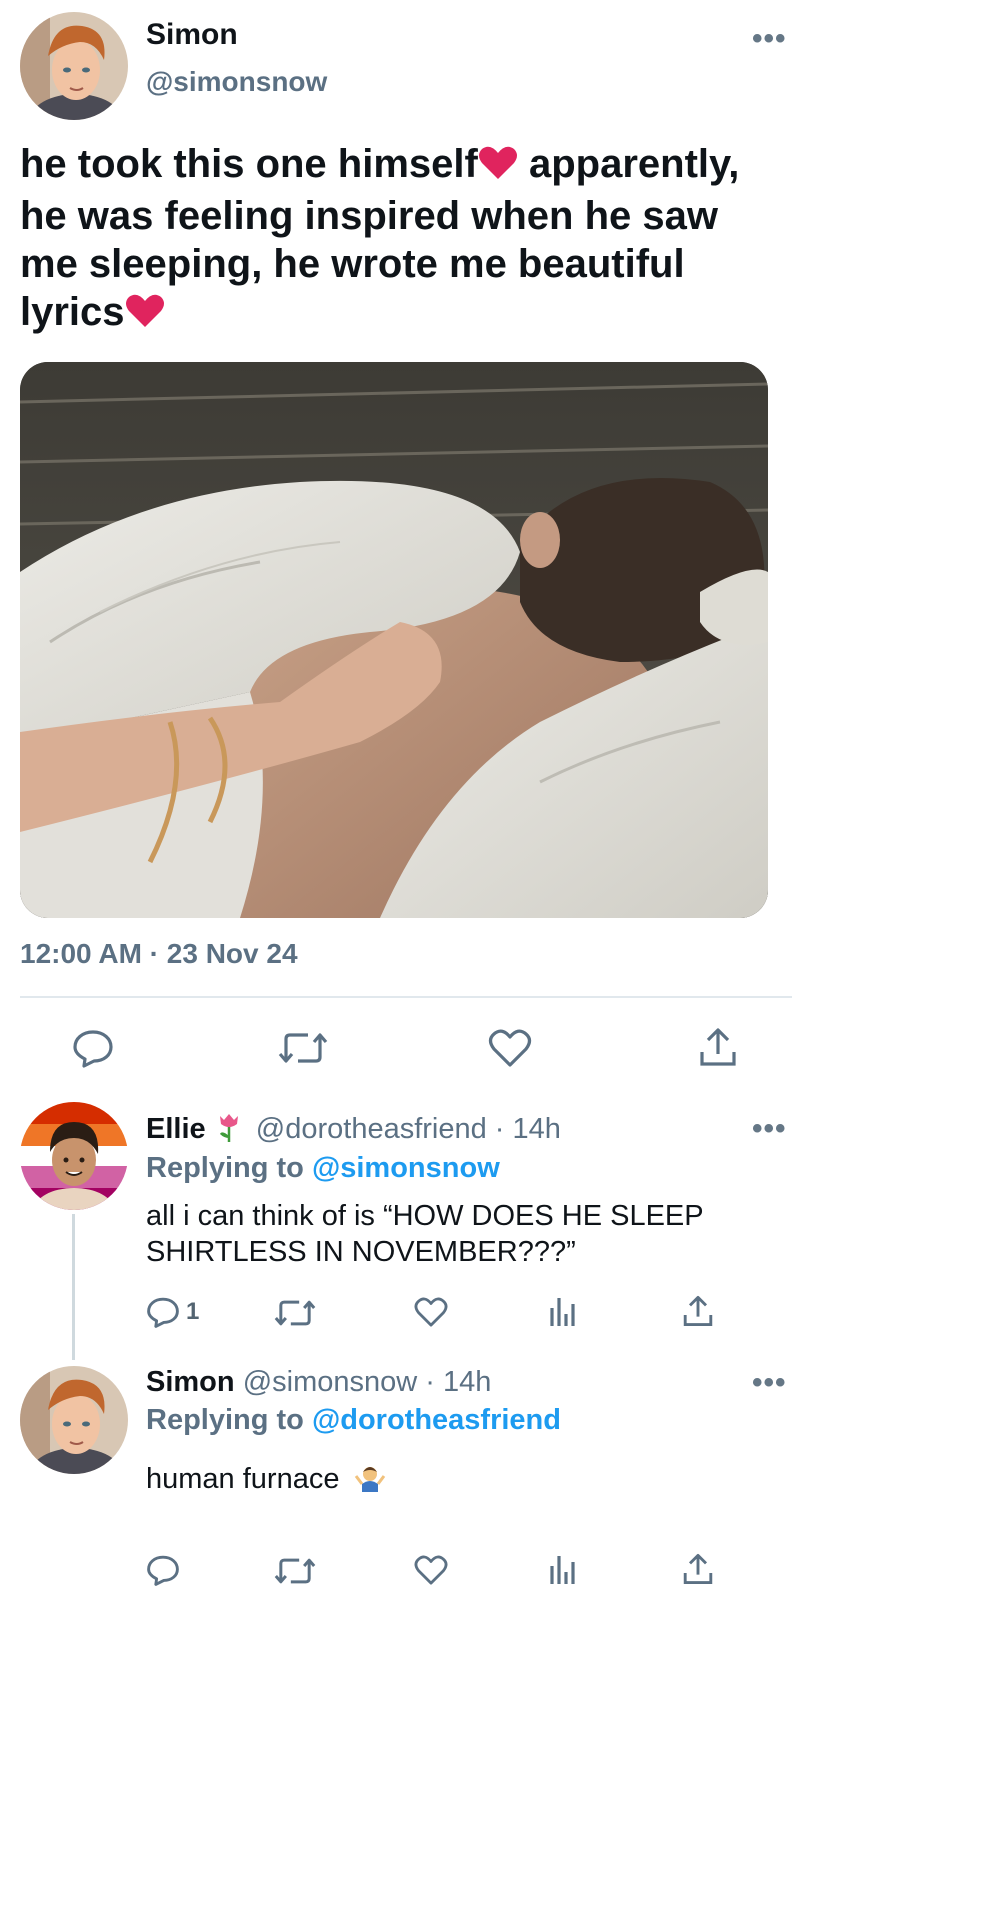  I want to click on replying-handle: @simonsnow, so click(406, 1168).